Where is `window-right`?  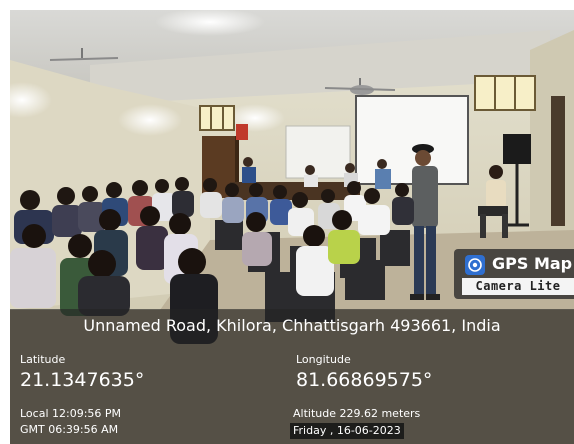 window-right is located at coordinates (505, 93).